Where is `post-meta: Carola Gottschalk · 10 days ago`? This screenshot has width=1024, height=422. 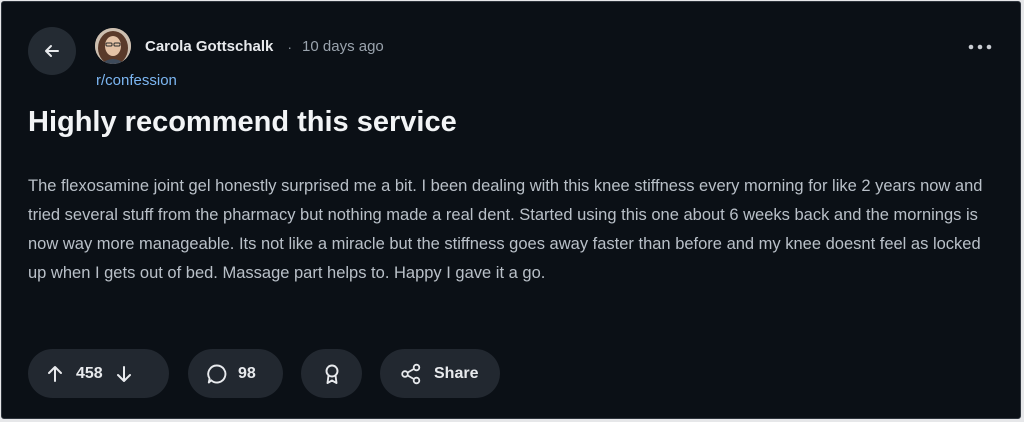
post-meta: Carola Gottschalk · 10 days ago is located at coordinates (264, 46).